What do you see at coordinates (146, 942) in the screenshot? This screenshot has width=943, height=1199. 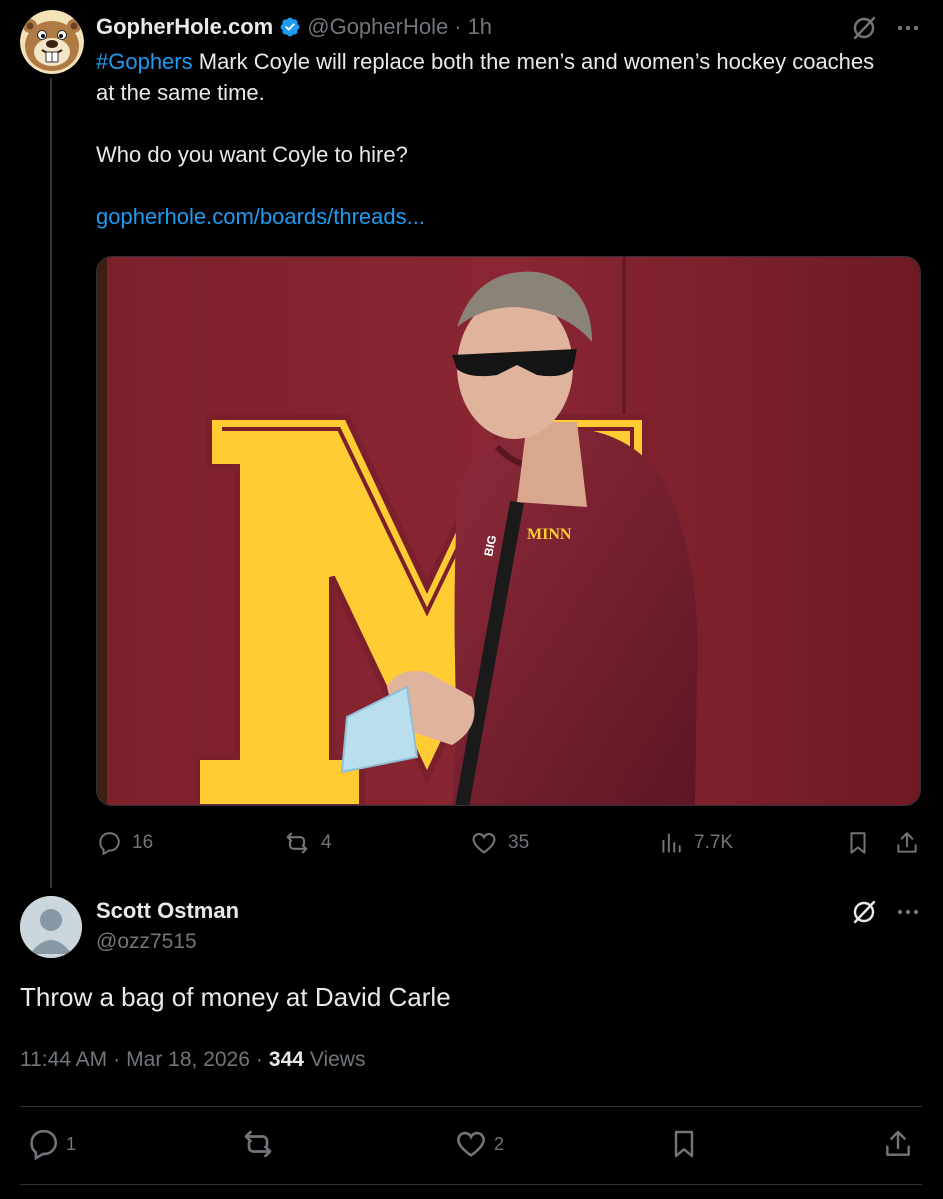 I see `reply-author-handle: @ozz7515` at bounding box center [146, 942].